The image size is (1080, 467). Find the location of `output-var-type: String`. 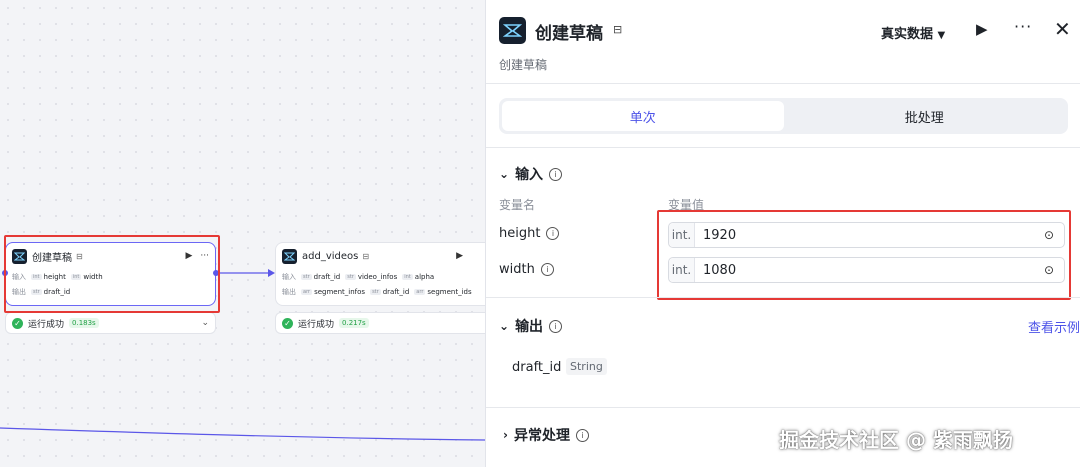

output-var-type: String is located at coordinates (586, 366).